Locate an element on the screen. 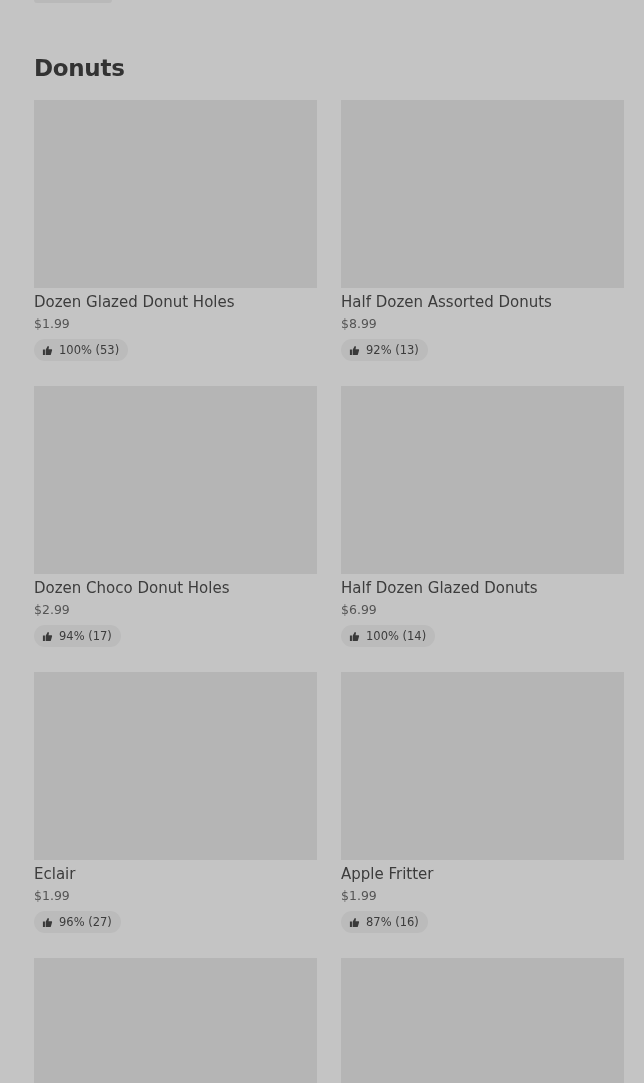 The image size is (644, 1083). product-name: Dozen Glazed Donut Holes is located at coordinates (175, 302).